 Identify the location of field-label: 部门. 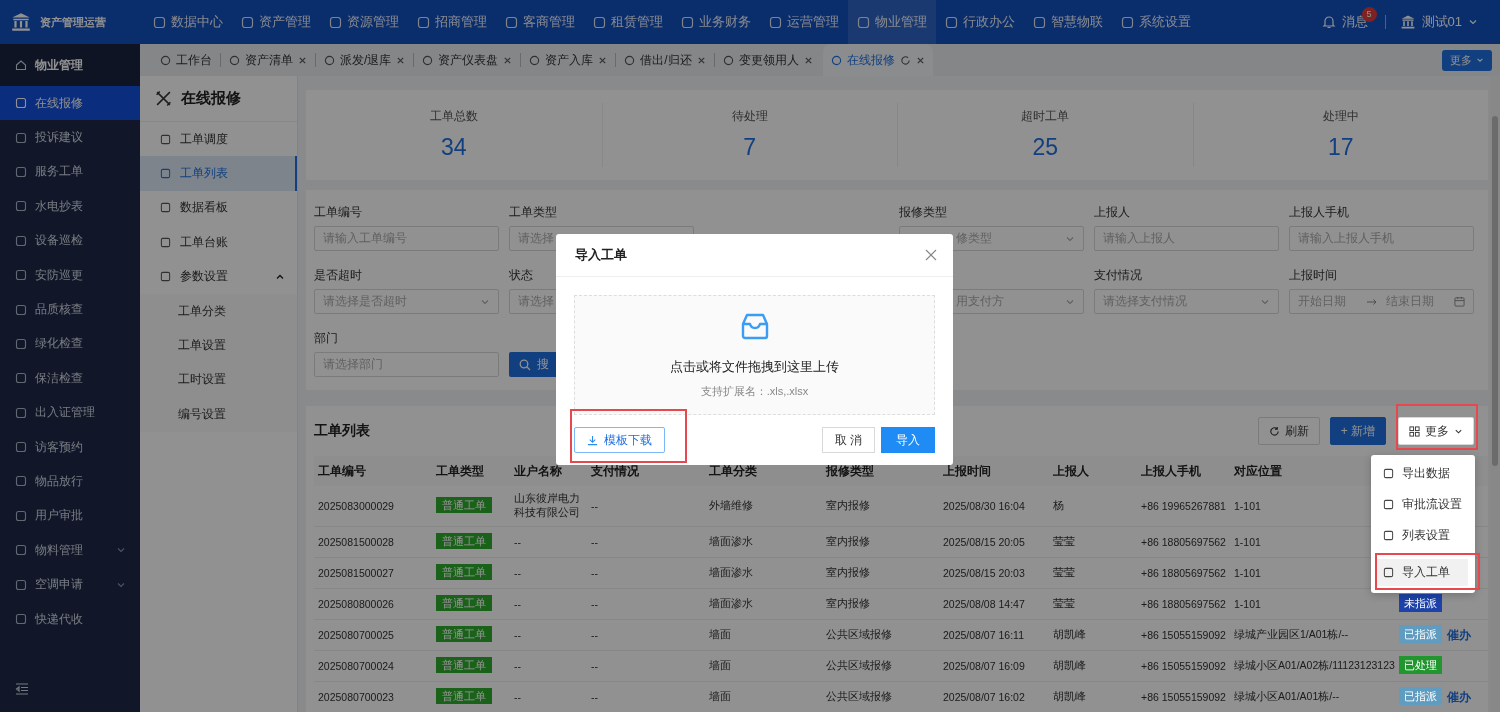
(326, 338).